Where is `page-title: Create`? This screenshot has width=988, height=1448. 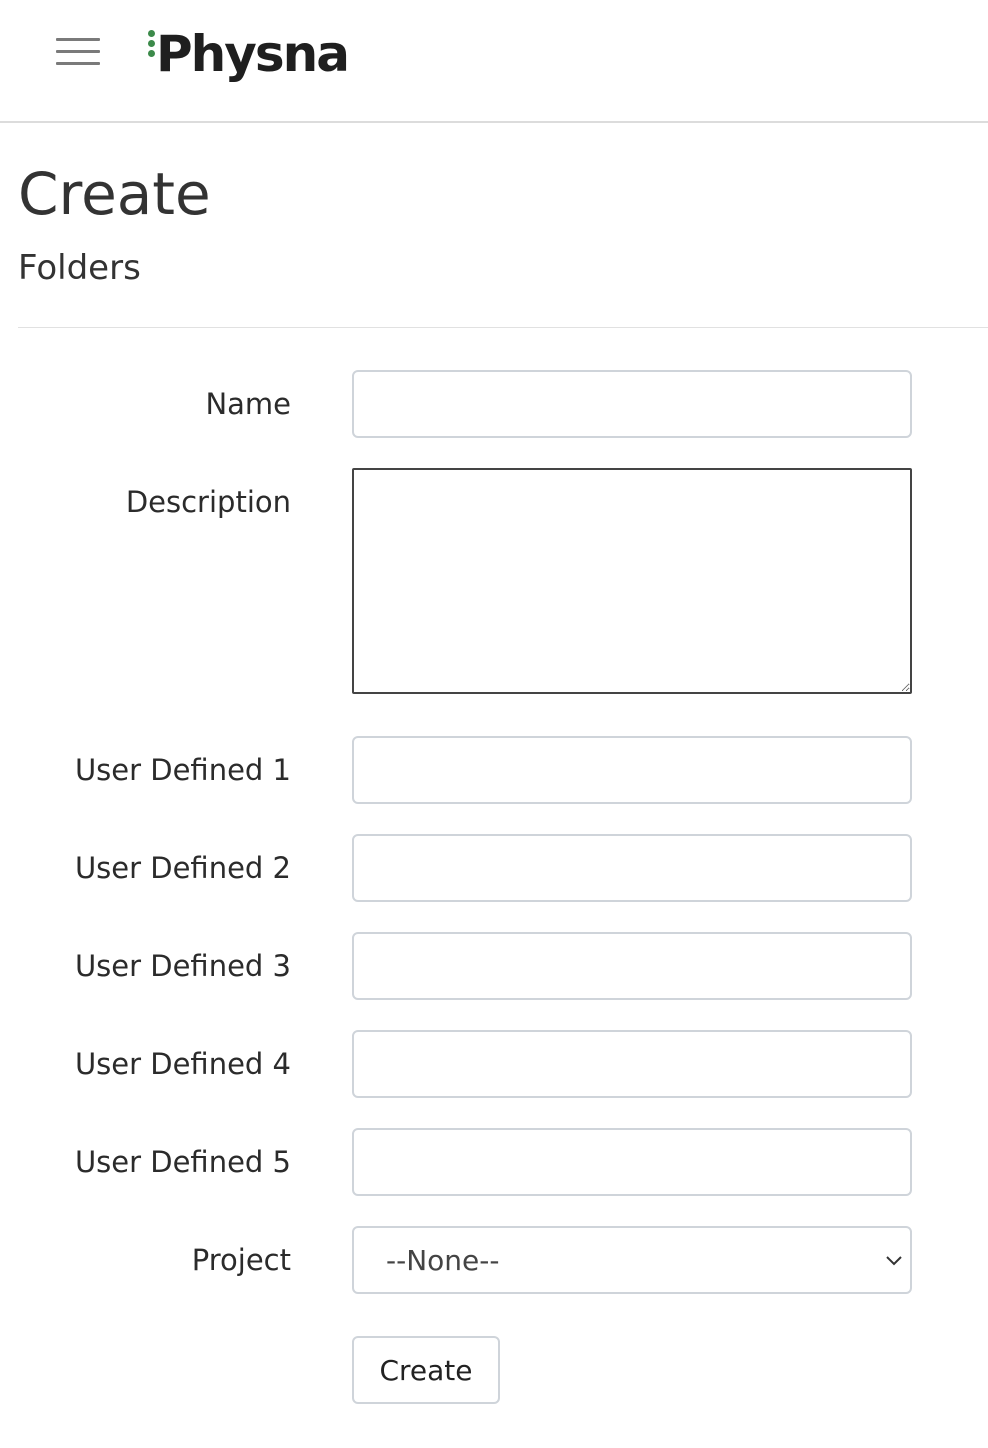
page-title: Create is located at coordinates (114, 194).